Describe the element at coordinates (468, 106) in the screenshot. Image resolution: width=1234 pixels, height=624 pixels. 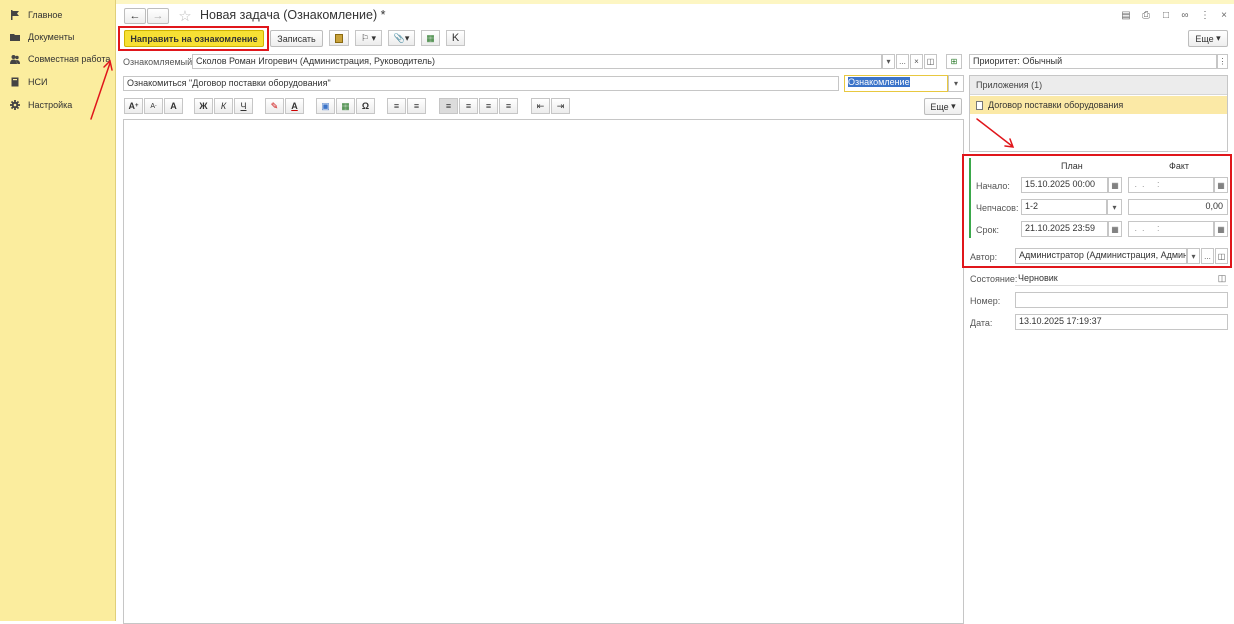
I see `align-center-icon: ≡` at that location.